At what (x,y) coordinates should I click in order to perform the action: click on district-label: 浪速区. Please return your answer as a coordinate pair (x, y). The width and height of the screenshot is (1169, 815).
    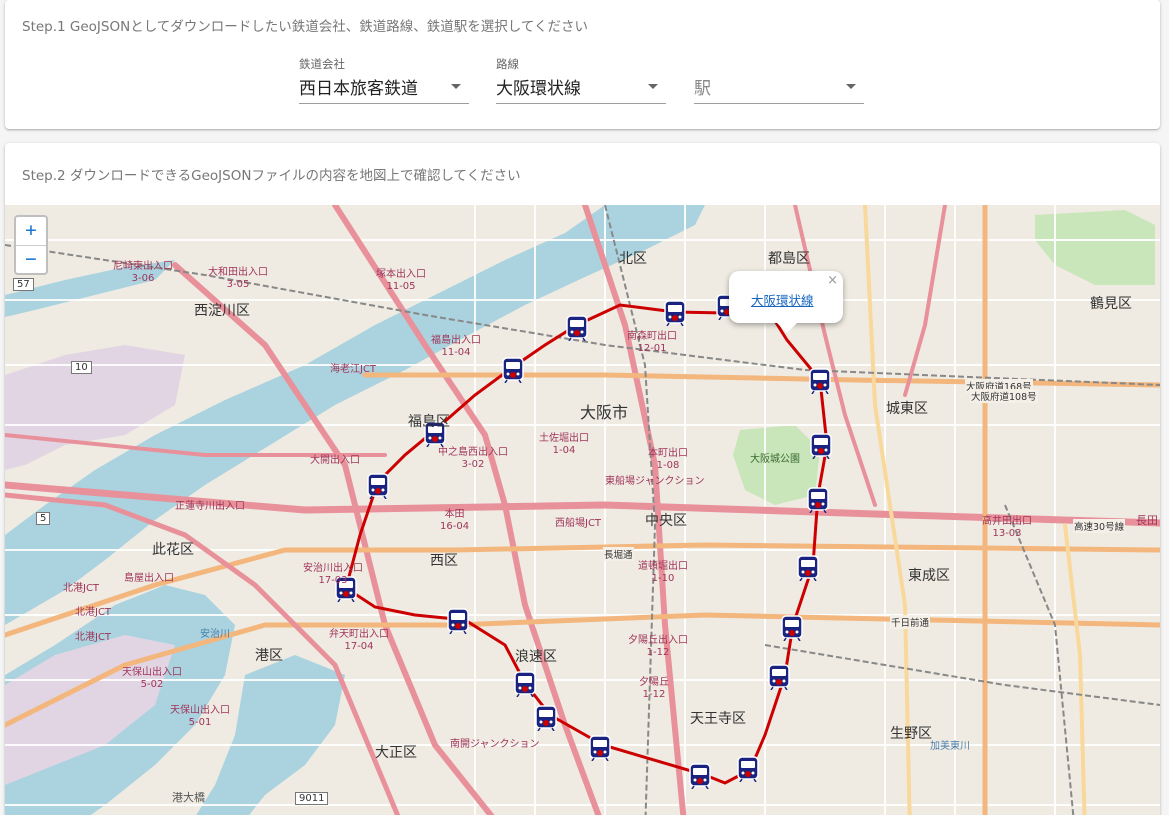
    Looking at the image, I should click on (536, 657).